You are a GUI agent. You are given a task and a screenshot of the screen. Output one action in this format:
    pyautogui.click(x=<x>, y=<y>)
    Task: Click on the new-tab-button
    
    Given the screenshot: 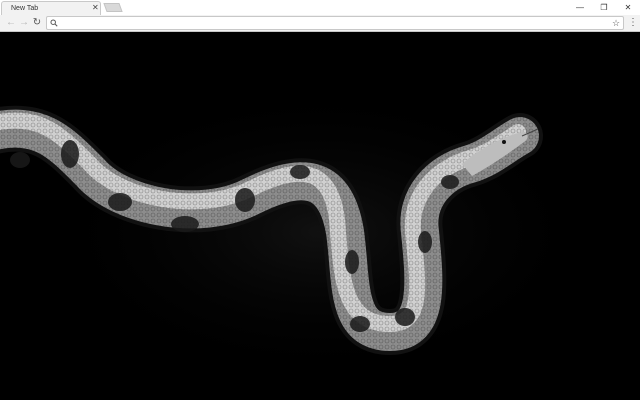 What is the action you would take?
    pyautogui.click(x=113, y=7)
    